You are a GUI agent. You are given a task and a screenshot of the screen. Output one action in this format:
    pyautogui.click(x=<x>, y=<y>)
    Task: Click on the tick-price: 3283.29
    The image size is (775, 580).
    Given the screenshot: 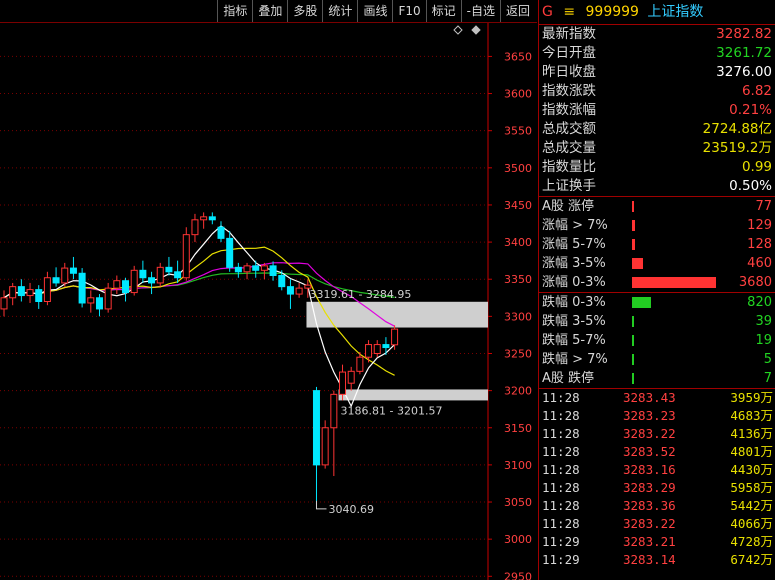 What is the action you would take?
    pyautogui.click(x=649, y=487)
    